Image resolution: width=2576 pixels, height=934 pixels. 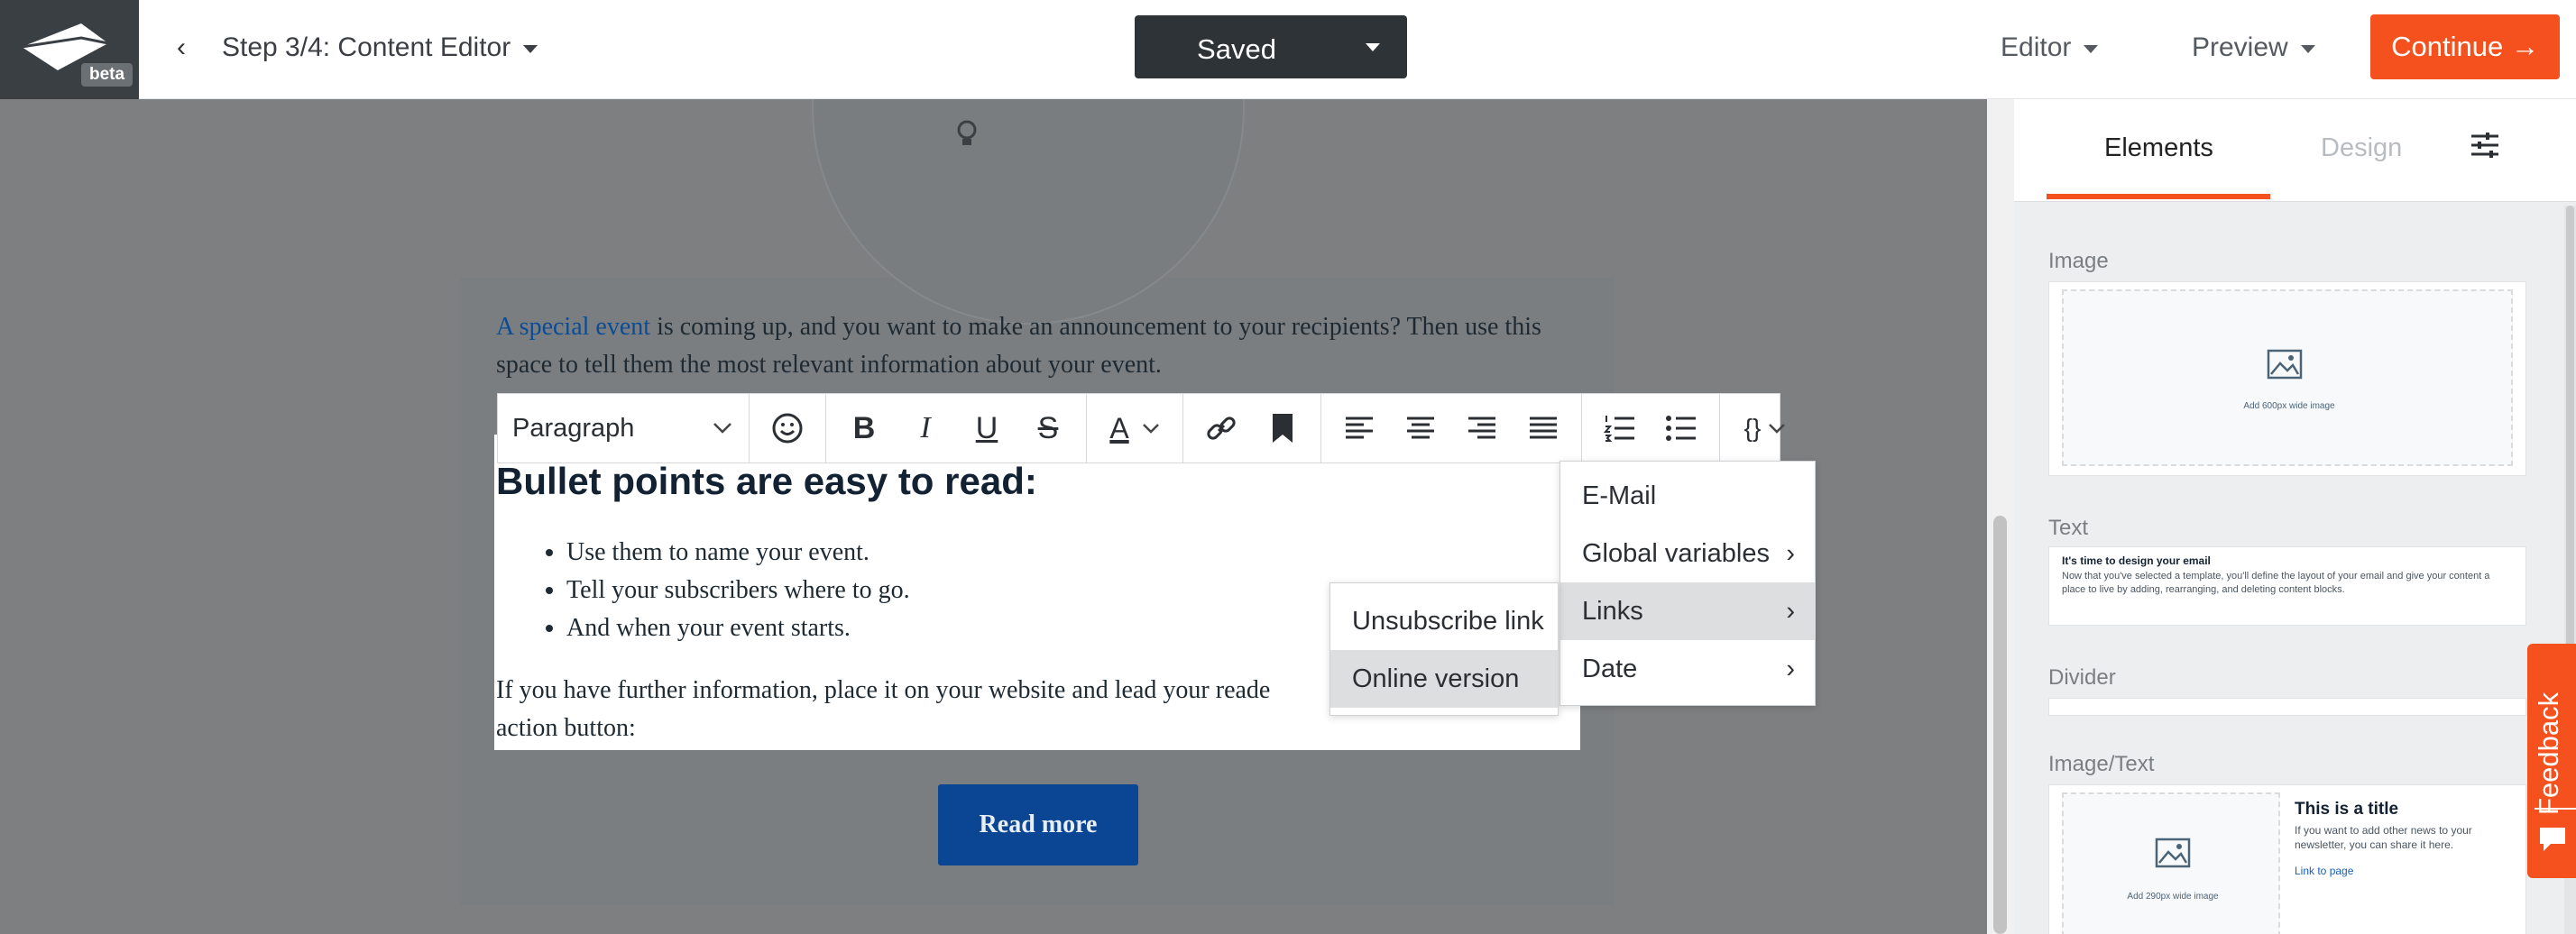 What do you see at coordinates (925, 428) in the screenshot?
I see `italic-icon: I` at bounding box center [925, 428].